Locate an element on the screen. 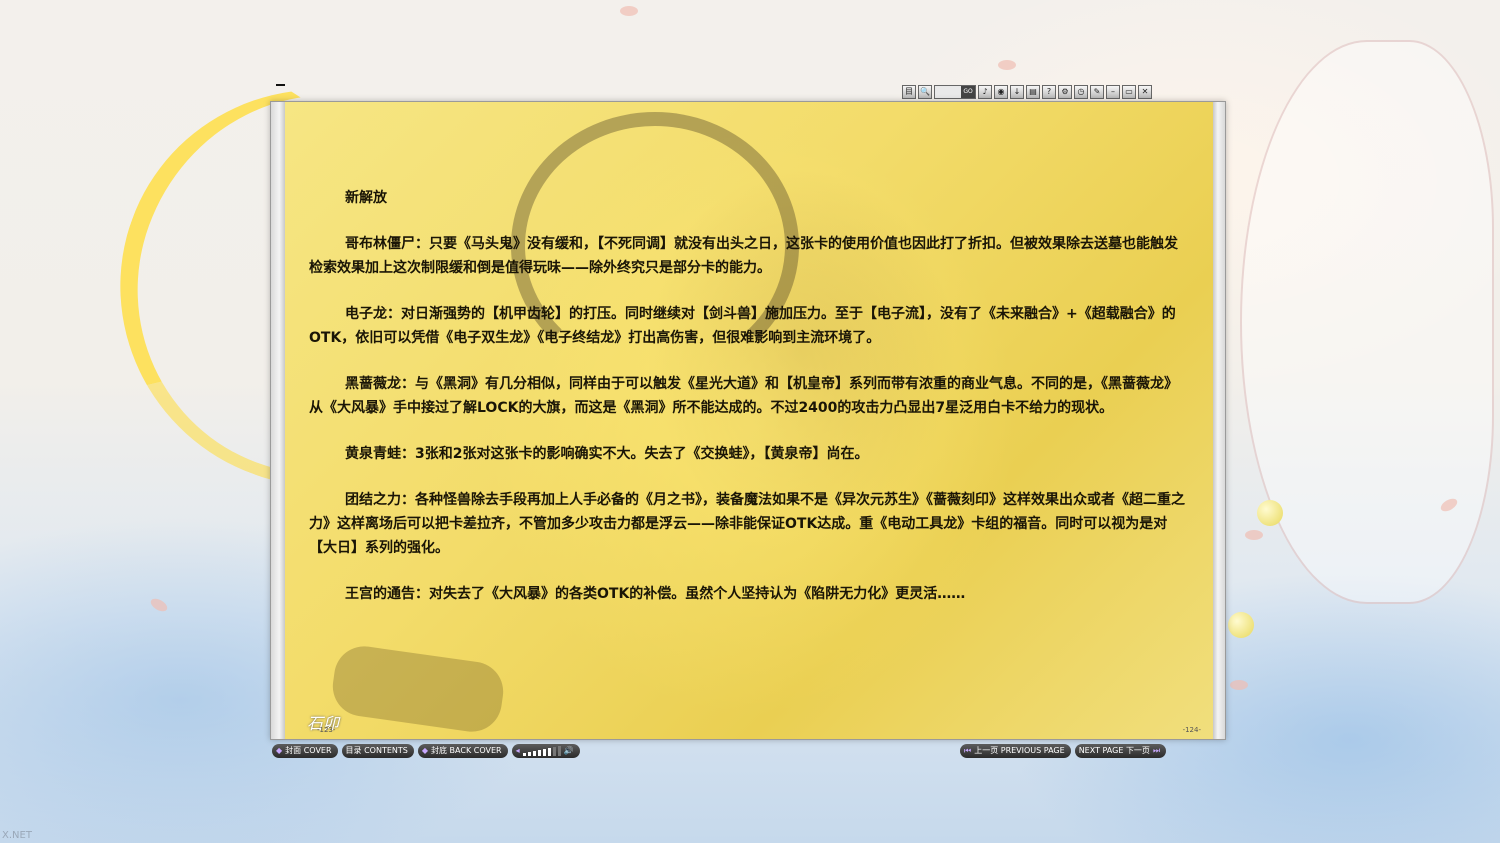 This screenshot has width=1500, height=843. back-cover-icon: ◆ is located at coordinates (424, 750).